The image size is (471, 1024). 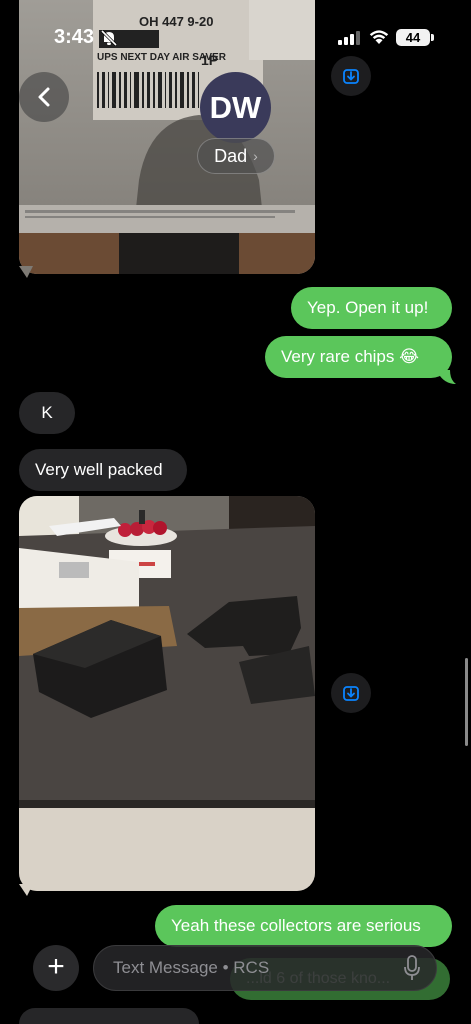 What do you see at coordinates (176, 21) in the screenshot?
I see `label-text-1: OH 447 9-20` at bounding box center [176, 21].